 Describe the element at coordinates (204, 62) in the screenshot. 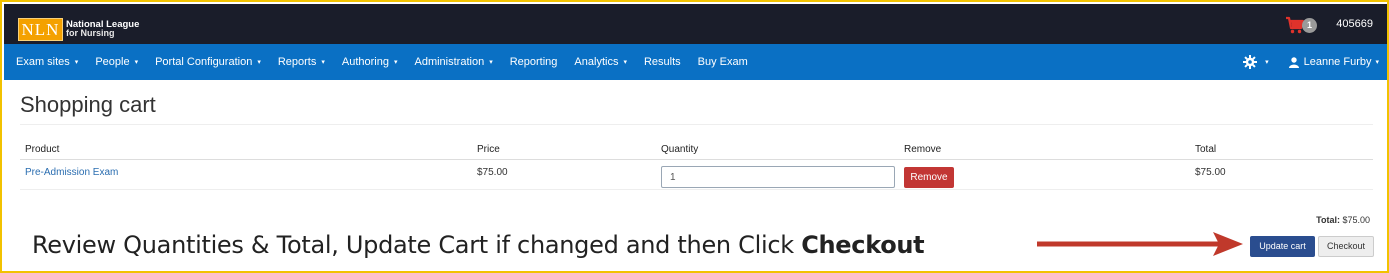

I see `nav-item-label: Portal Configuration` at that location.